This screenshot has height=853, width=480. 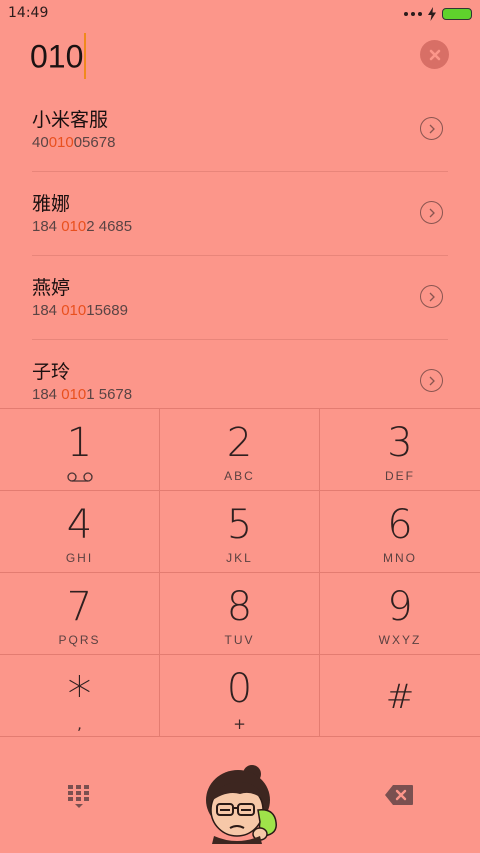 What do you see at coordinates (400, 607) in the screenshot?
I see `key-digit: 9` at bounding box center [400, 607].